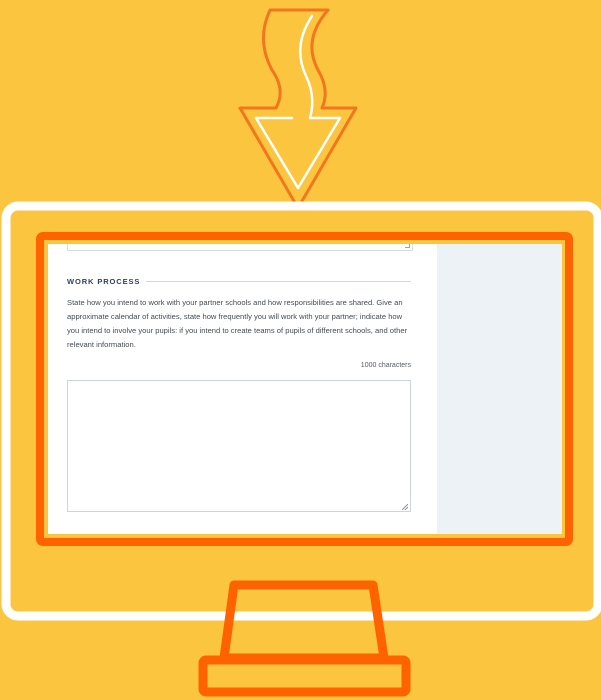 The image size is (601, 700). I want to click on monitor-stand-base, so click(304, 676).